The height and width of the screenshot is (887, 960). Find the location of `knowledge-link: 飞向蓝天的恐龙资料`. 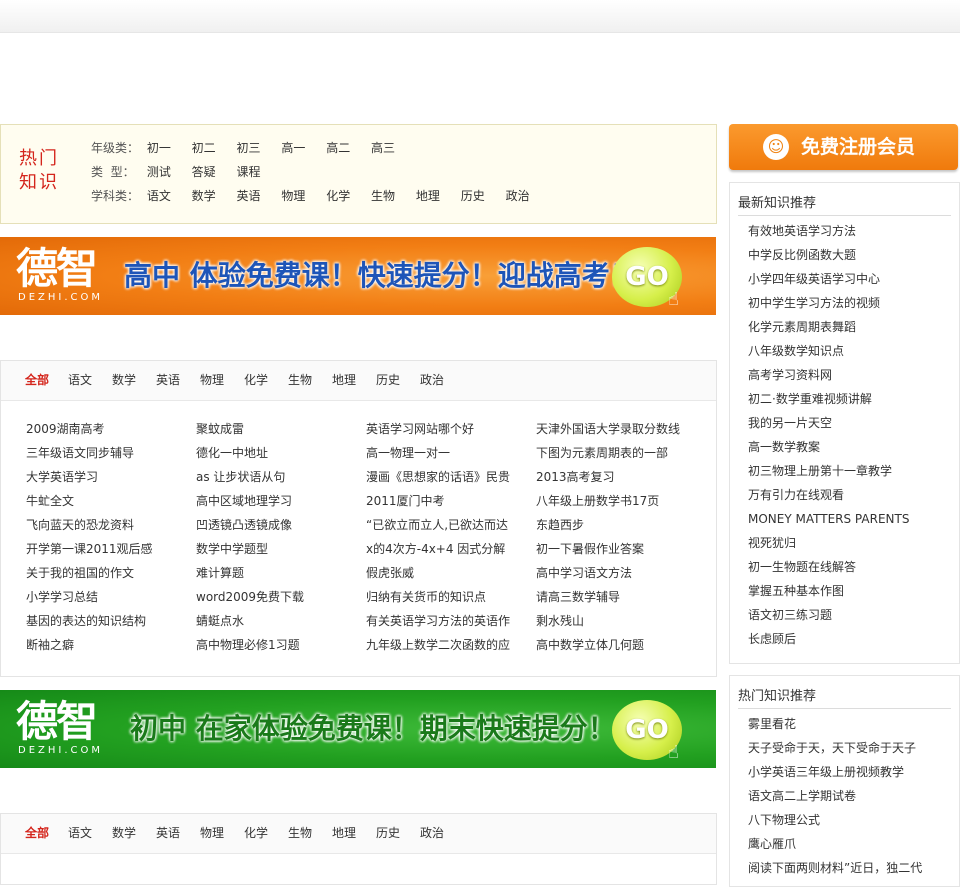

knowledge-link: 飞向蓝天的恐龙资料 is located at coordinates (101, 525).